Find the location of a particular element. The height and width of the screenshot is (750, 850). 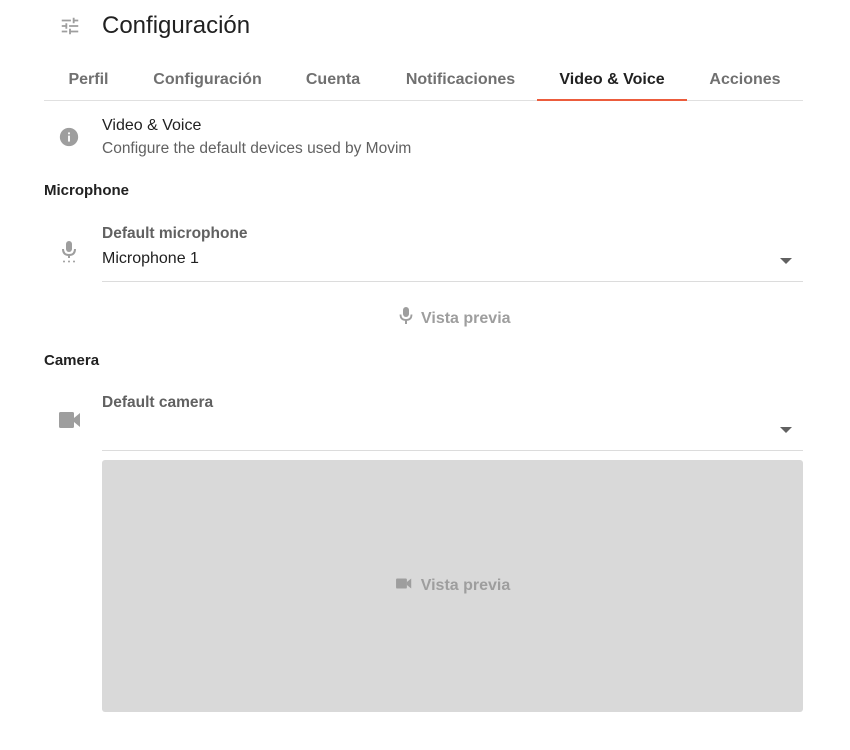

default-microphone-value: Microphone 1 is located at coordinates (150, 258).